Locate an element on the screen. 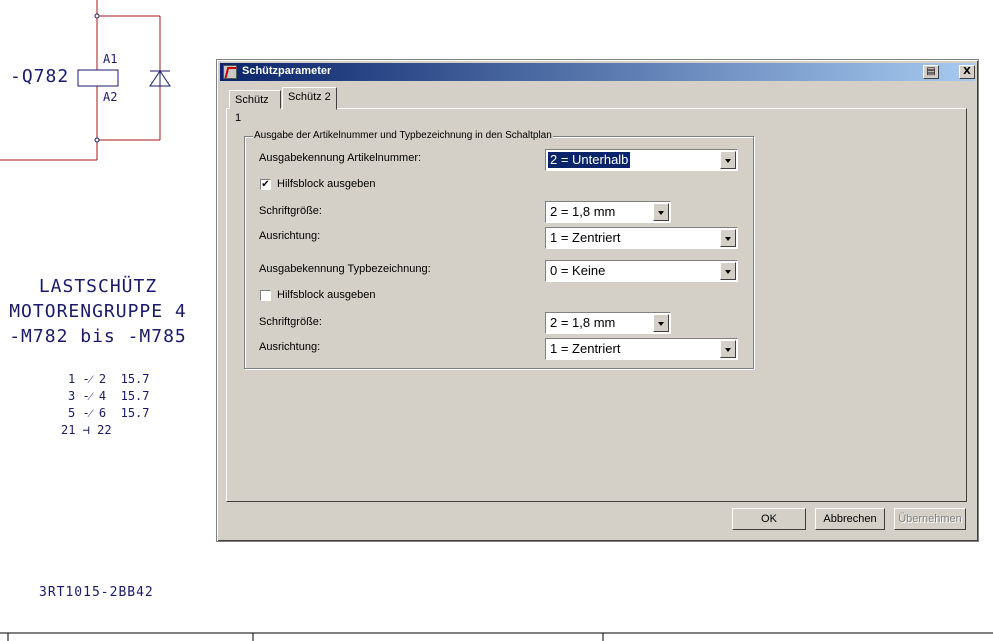 Image resolution: width=993 pixels, height=641 pixels. article-output-select: 2 = Unterhalb is located at coordinates (641, 160).